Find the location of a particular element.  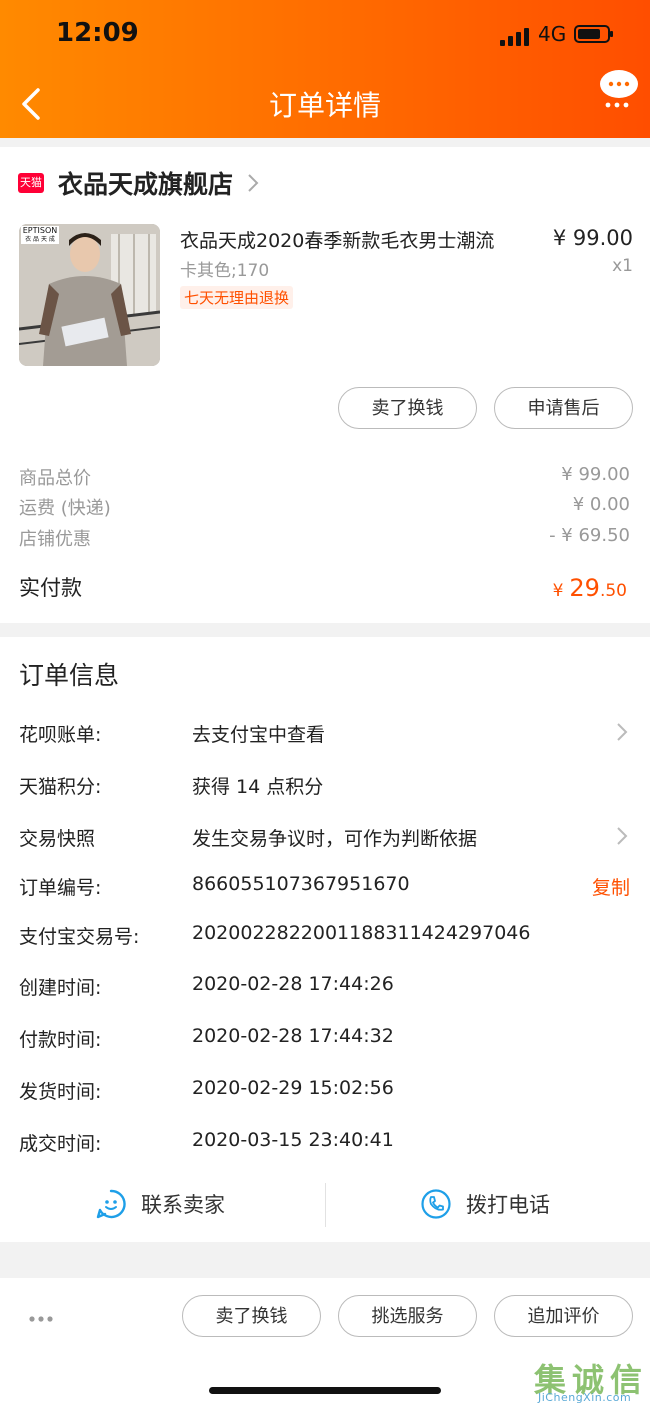

created-time-value: 2020-02-28 17:44:26 is located at coordinates (293, 984).